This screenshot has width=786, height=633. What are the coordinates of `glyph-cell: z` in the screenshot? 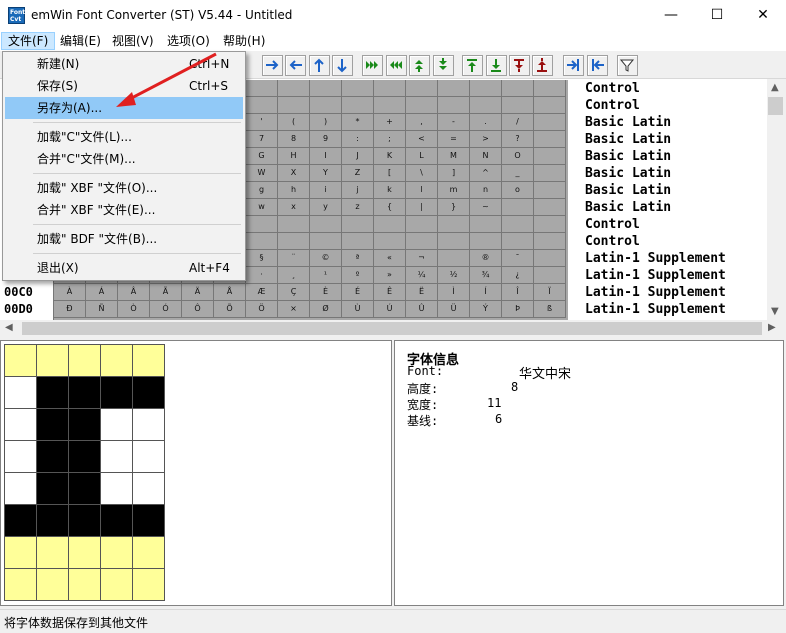 It's located at (358, 207).